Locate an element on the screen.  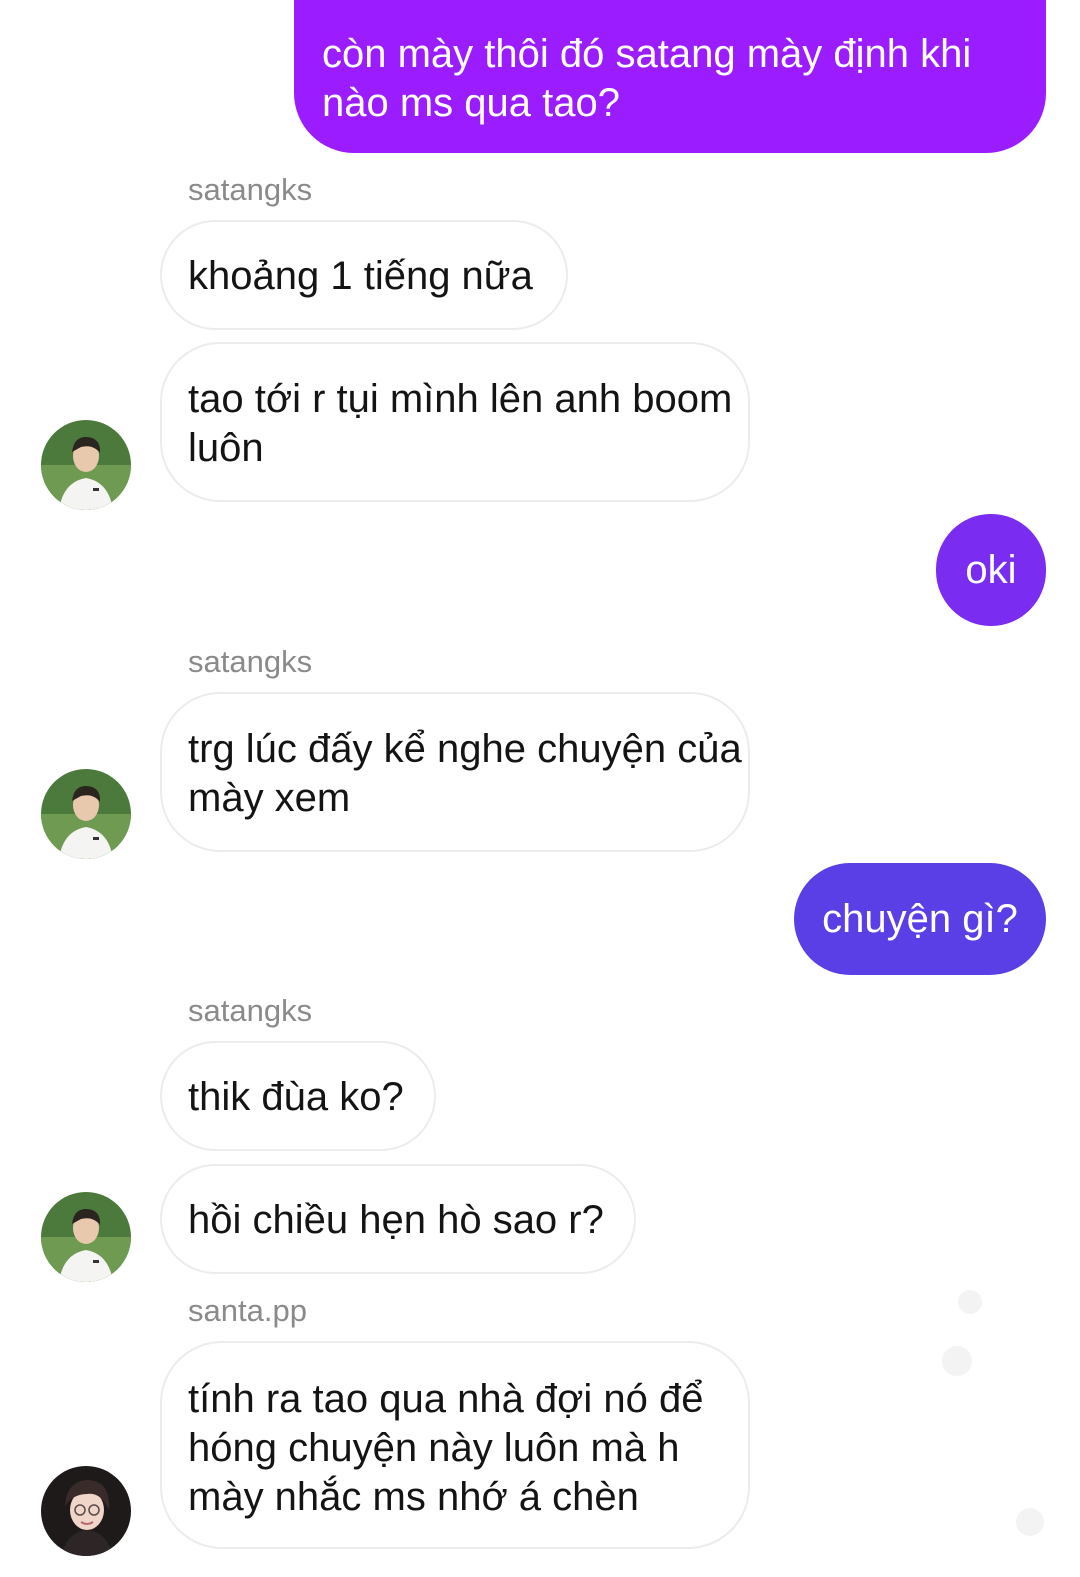
received-message-text: tao tới r tụi mình lên anh boom luôn is located at coordinates (460, 423).